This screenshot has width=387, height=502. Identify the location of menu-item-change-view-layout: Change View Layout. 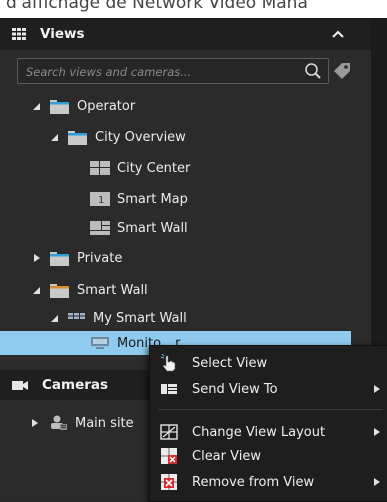
(268, 432).